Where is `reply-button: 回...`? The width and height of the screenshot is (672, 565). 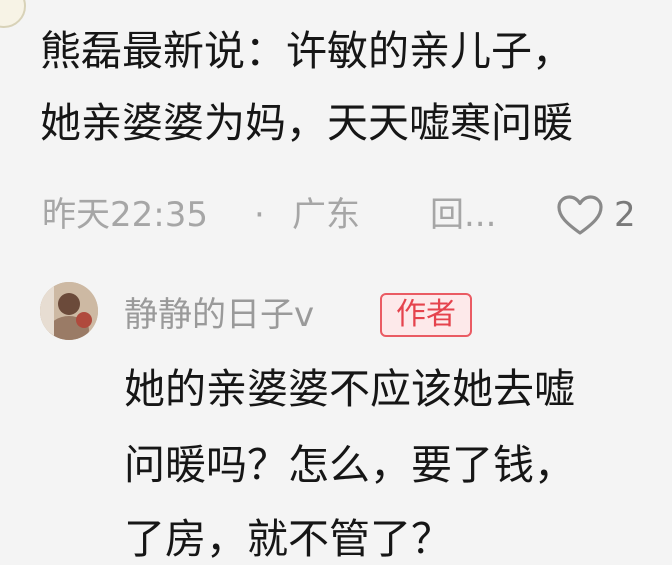 reply-button: 回... is located at coordinates (463, 215).